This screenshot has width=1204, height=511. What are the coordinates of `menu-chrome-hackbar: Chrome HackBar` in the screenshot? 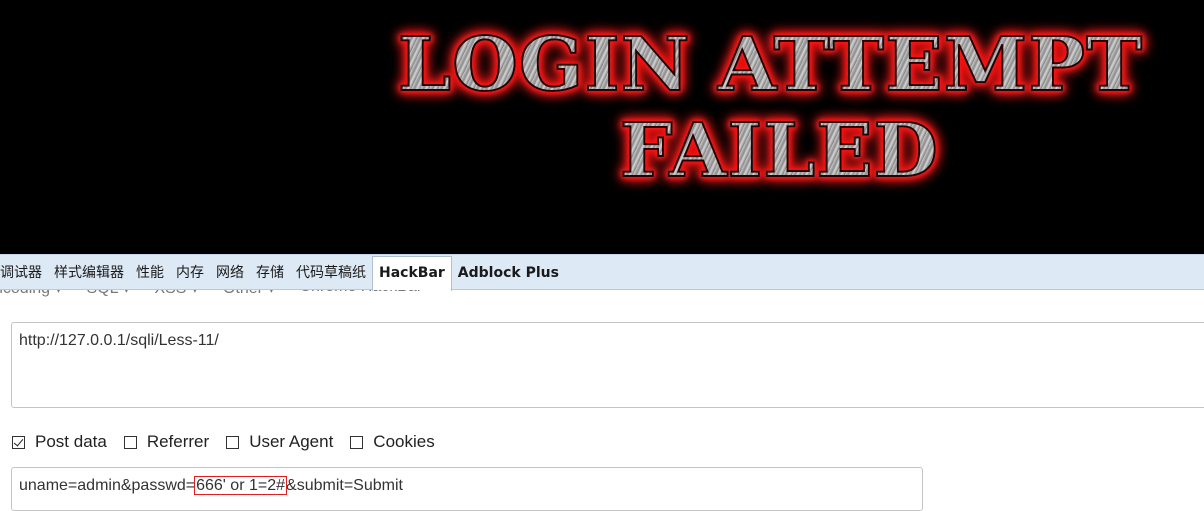 It's located at (360, 294).